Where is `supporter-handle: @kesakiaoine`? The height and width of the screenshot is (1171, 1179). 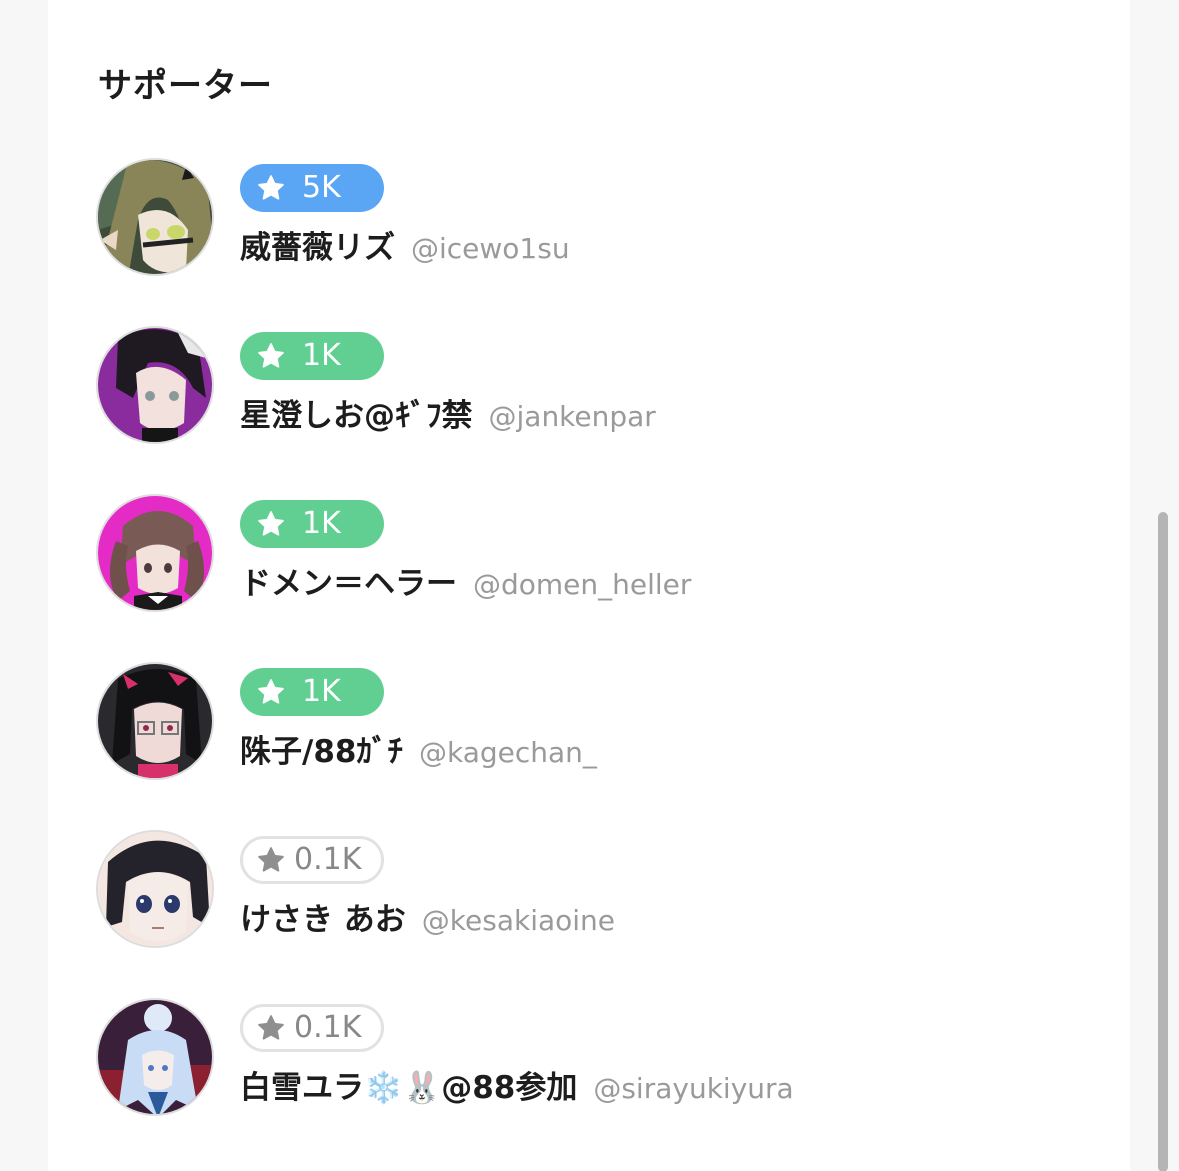
supporter-handle: @kesakiaoine is located at coordinates (518, 920).